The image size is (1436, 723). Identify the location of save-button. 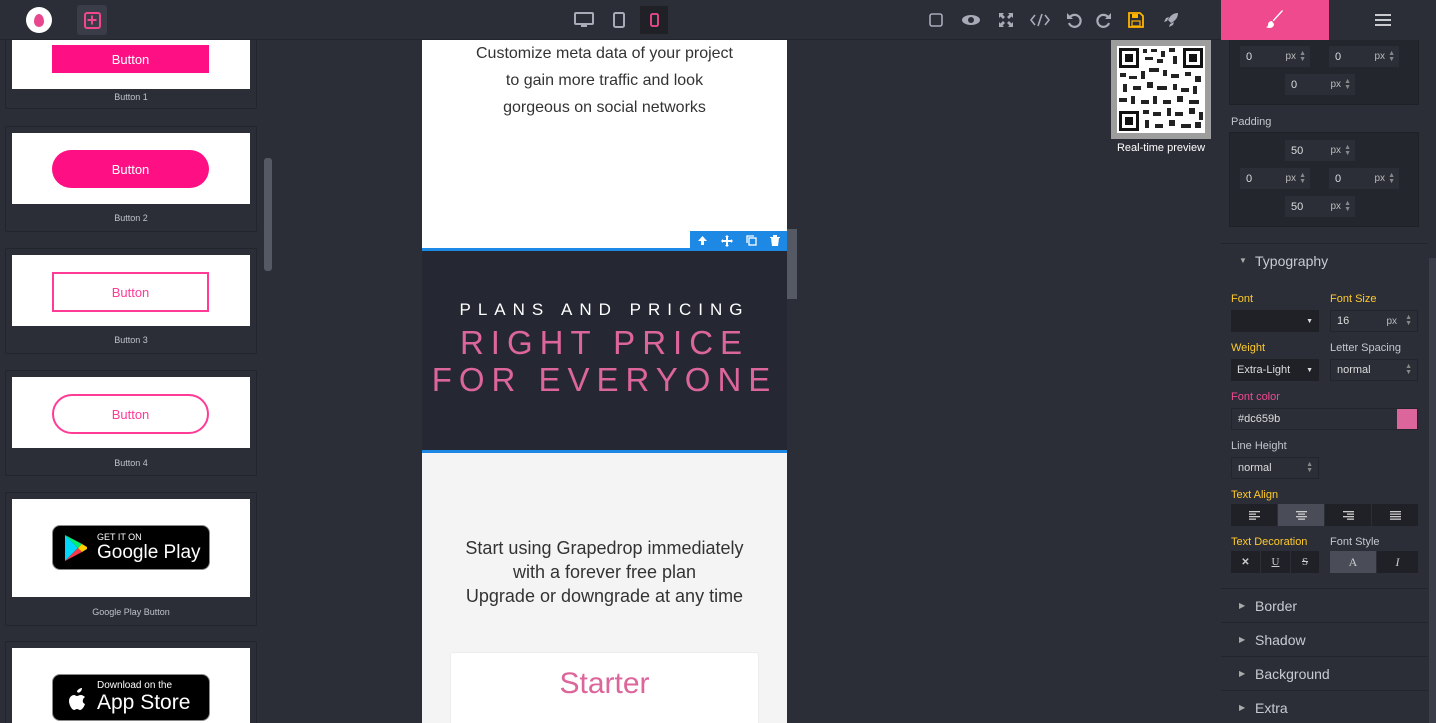
(1136, 20).